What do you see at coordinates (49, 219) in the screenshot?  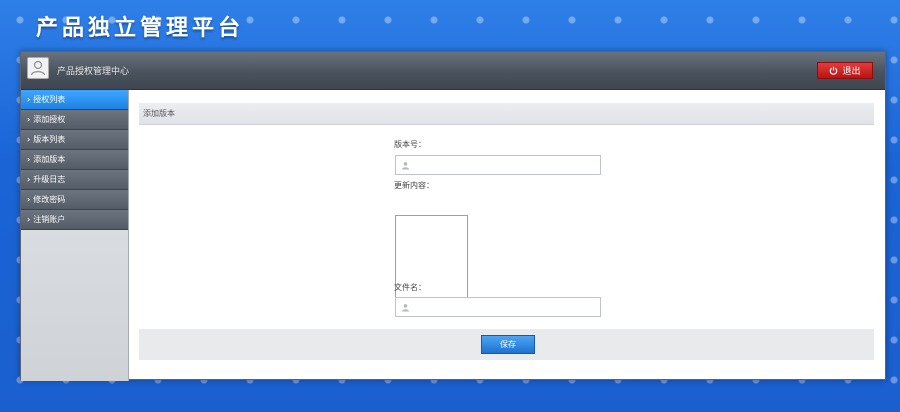 I see `sidebar-item-label: 注销账户` at bounding box center [49, 219].